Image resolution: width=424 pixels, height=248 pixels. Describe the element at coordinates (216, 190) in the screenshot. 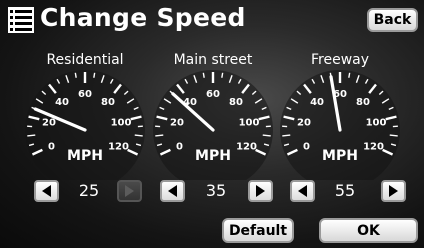

I see `main-street-speed-value: 35` at that location.